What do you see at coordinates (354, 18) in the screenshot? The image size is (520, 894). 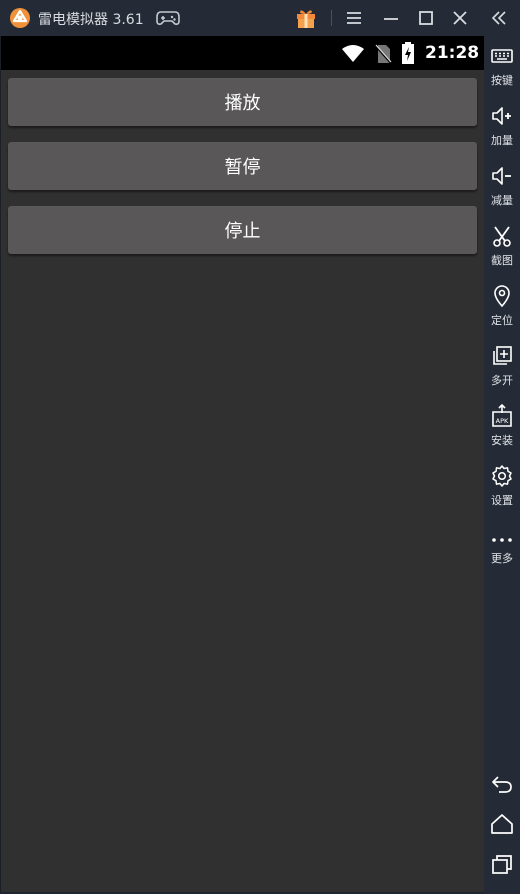 I see `menu-icon` at bounding box center [354, 18].